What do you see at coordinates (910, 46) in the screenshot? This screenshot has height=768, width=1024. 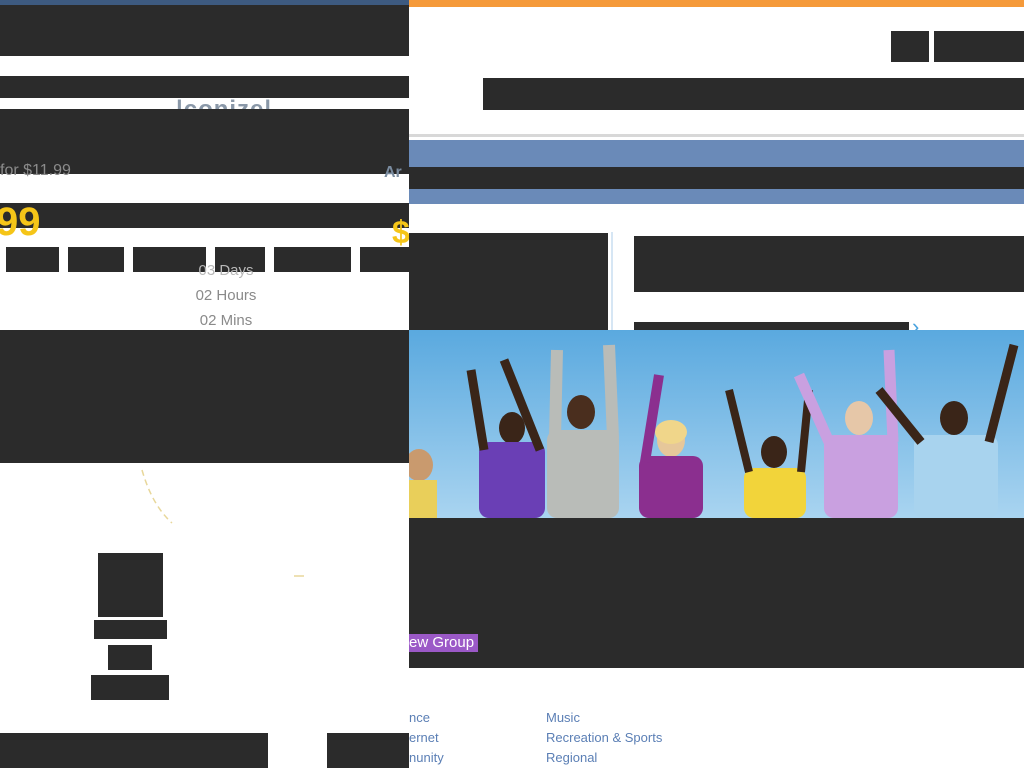 I see `header-icon-button` at bounding box center [910, 46].